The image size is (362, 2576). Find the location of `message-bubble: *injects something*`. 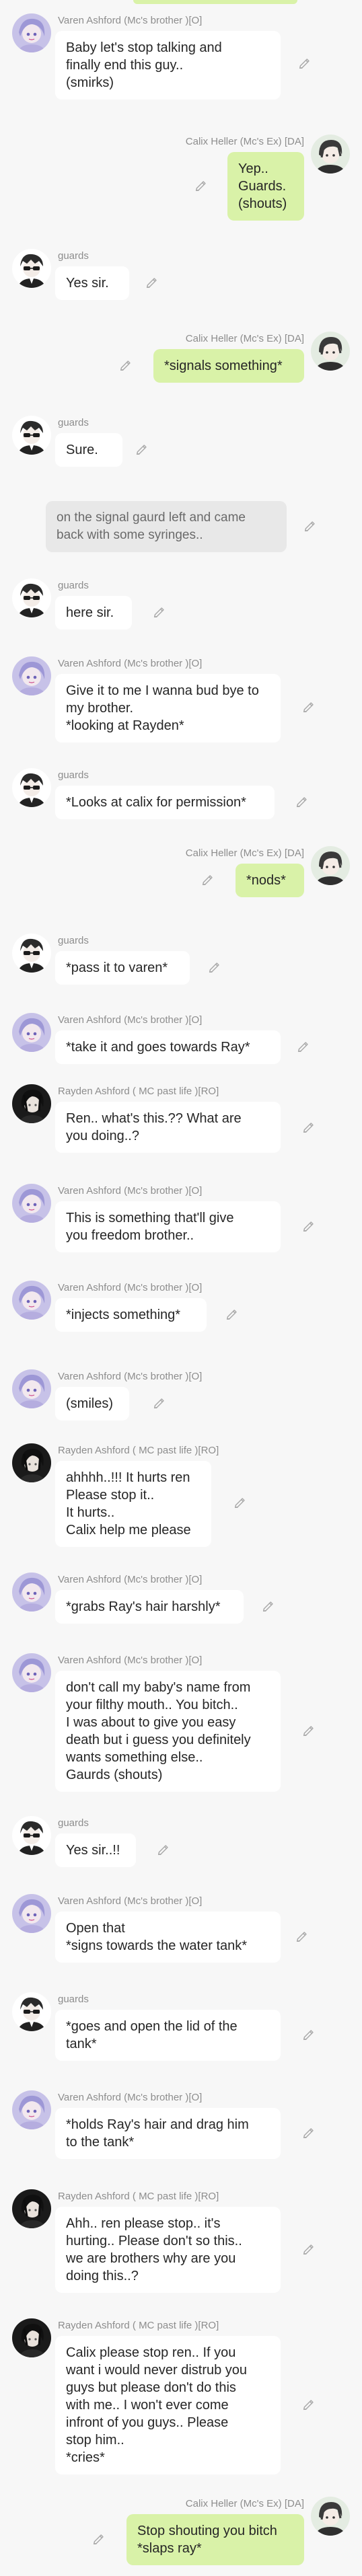

message-bubble: *injects something* is located at coordinates (131, 1315).